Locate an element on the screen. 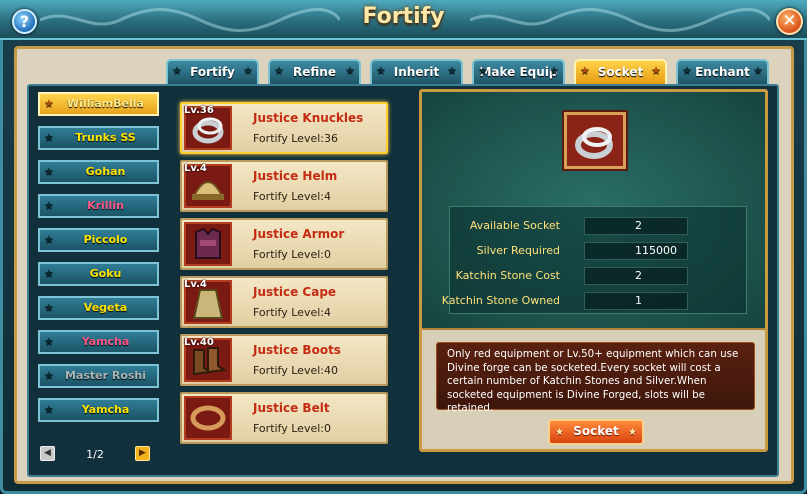 The width and height of the screenshot is (807, 494). character-item: ★ Vegeta is located at coordinates (98, 308).